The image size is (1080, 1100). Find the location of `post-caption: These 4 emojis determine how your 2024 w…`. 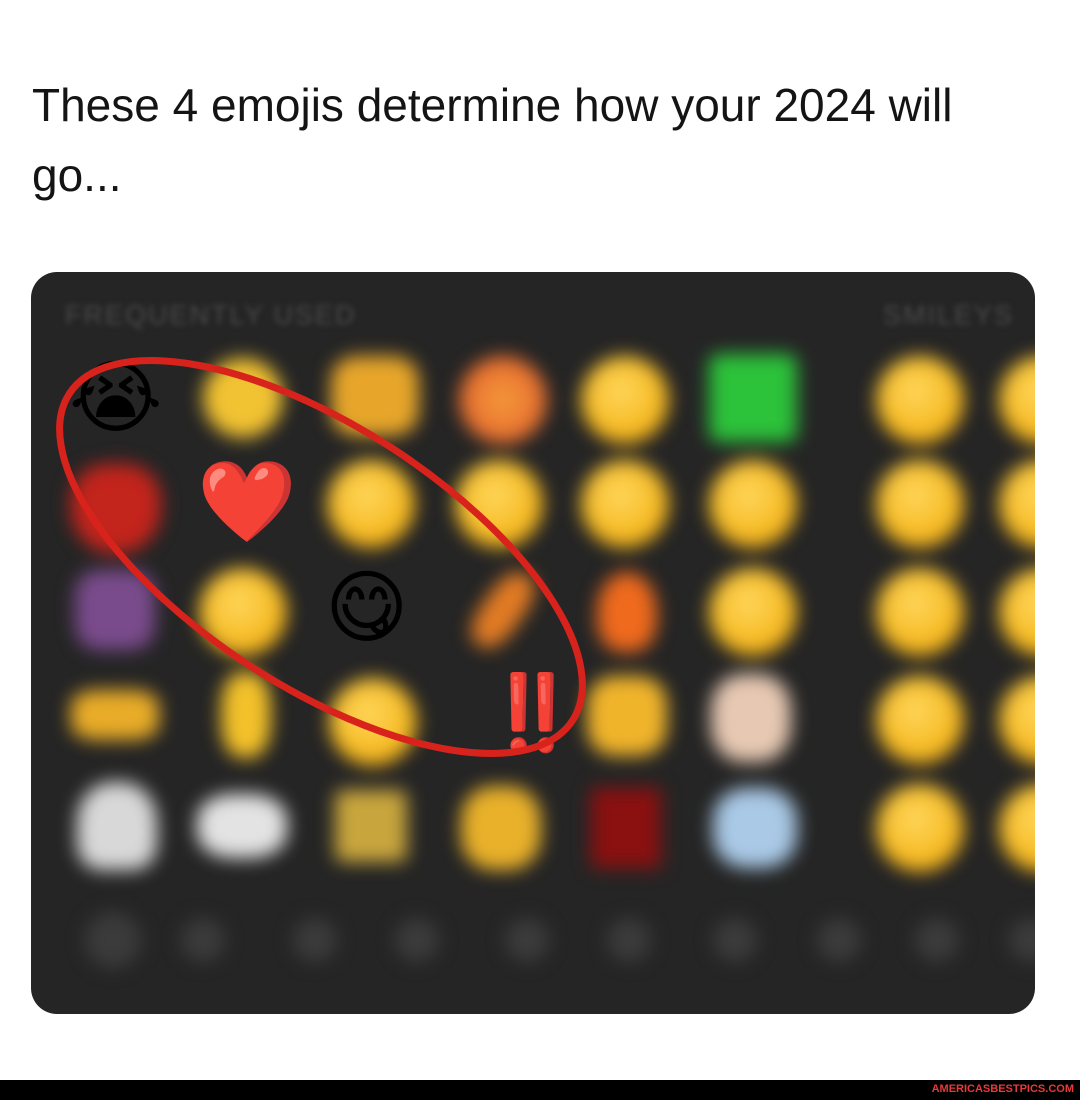

post-caption: These 4 emojis determine how your 2024 w… is located at coordinates (492, 140).